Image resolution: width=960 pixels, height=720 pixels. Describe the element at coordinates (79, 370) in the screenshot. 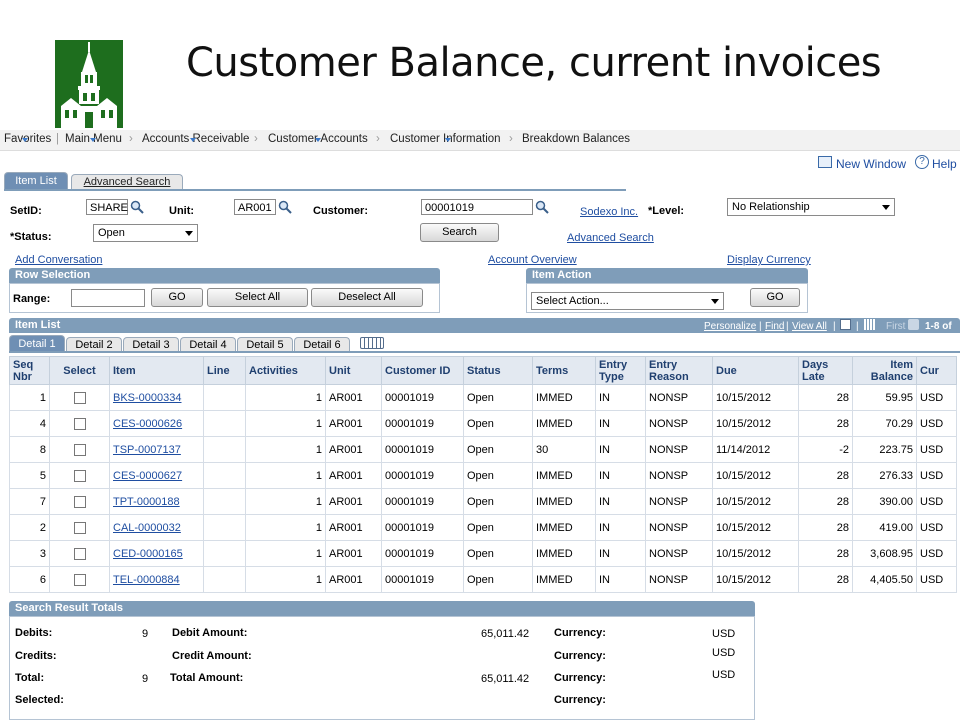

I see `column-header: Select` at that location.